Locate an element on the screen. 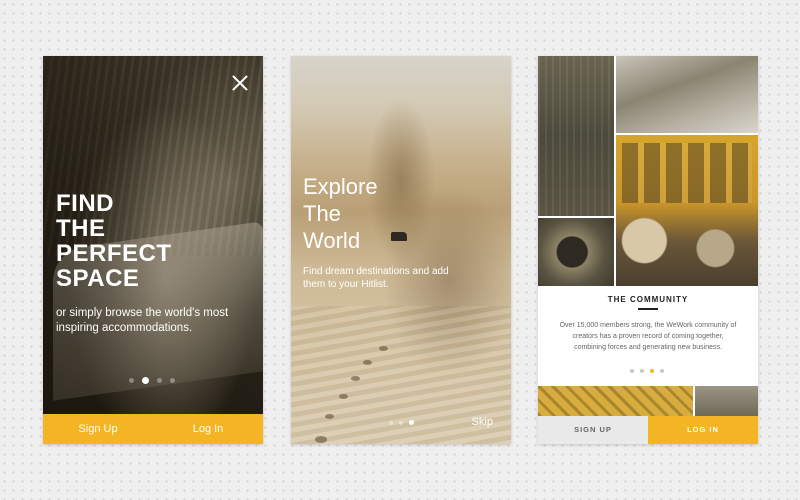 This screenshot has width=800, height=500. community-photo is located at coordinates (687, 210).